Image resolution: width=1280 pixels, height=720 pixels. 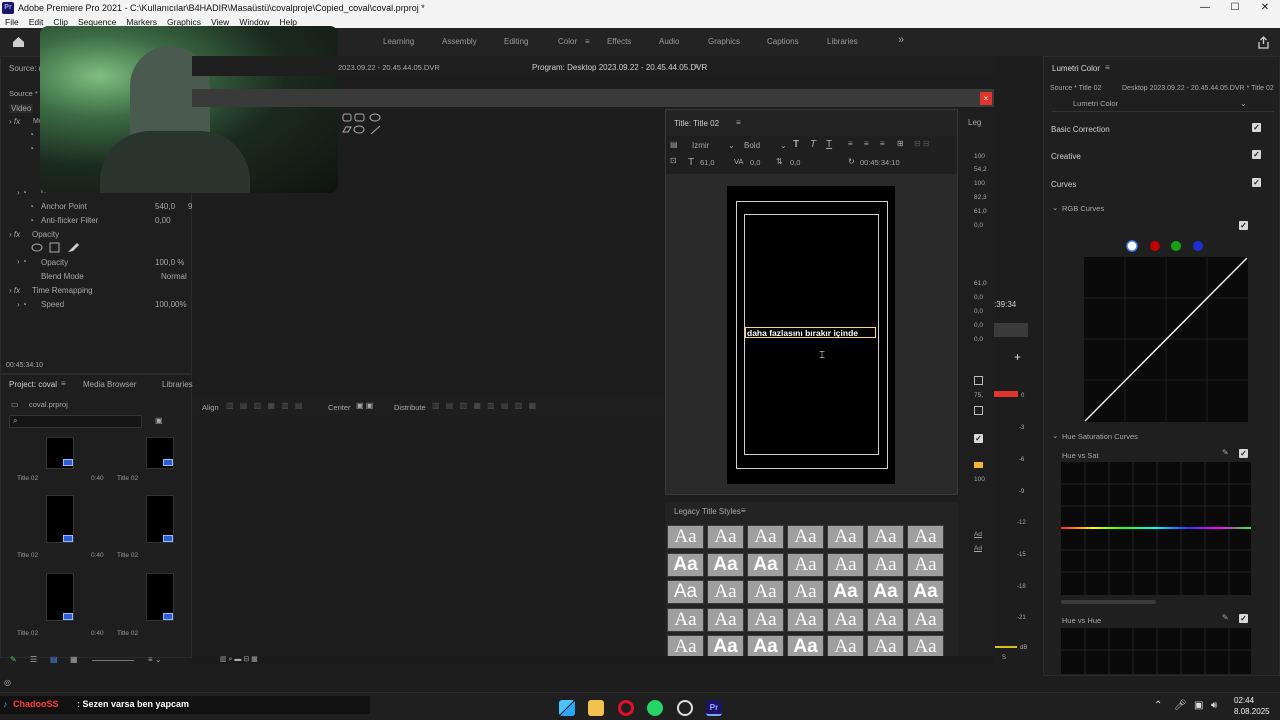 I want to click on file-explorer-icon, so click(x=596, y=708).